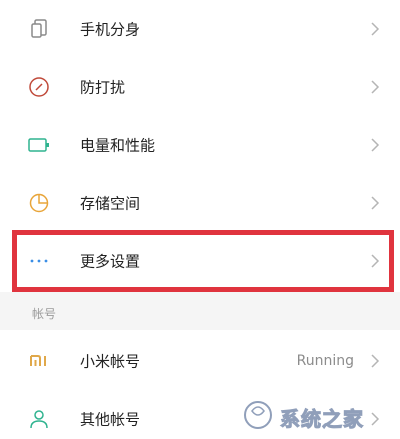 This screenshot has height=439, width=400. What do you see at coordinates (325, 361) in the screenshot?
I see `account-status-value: Running` at bounding box center [325, 361].